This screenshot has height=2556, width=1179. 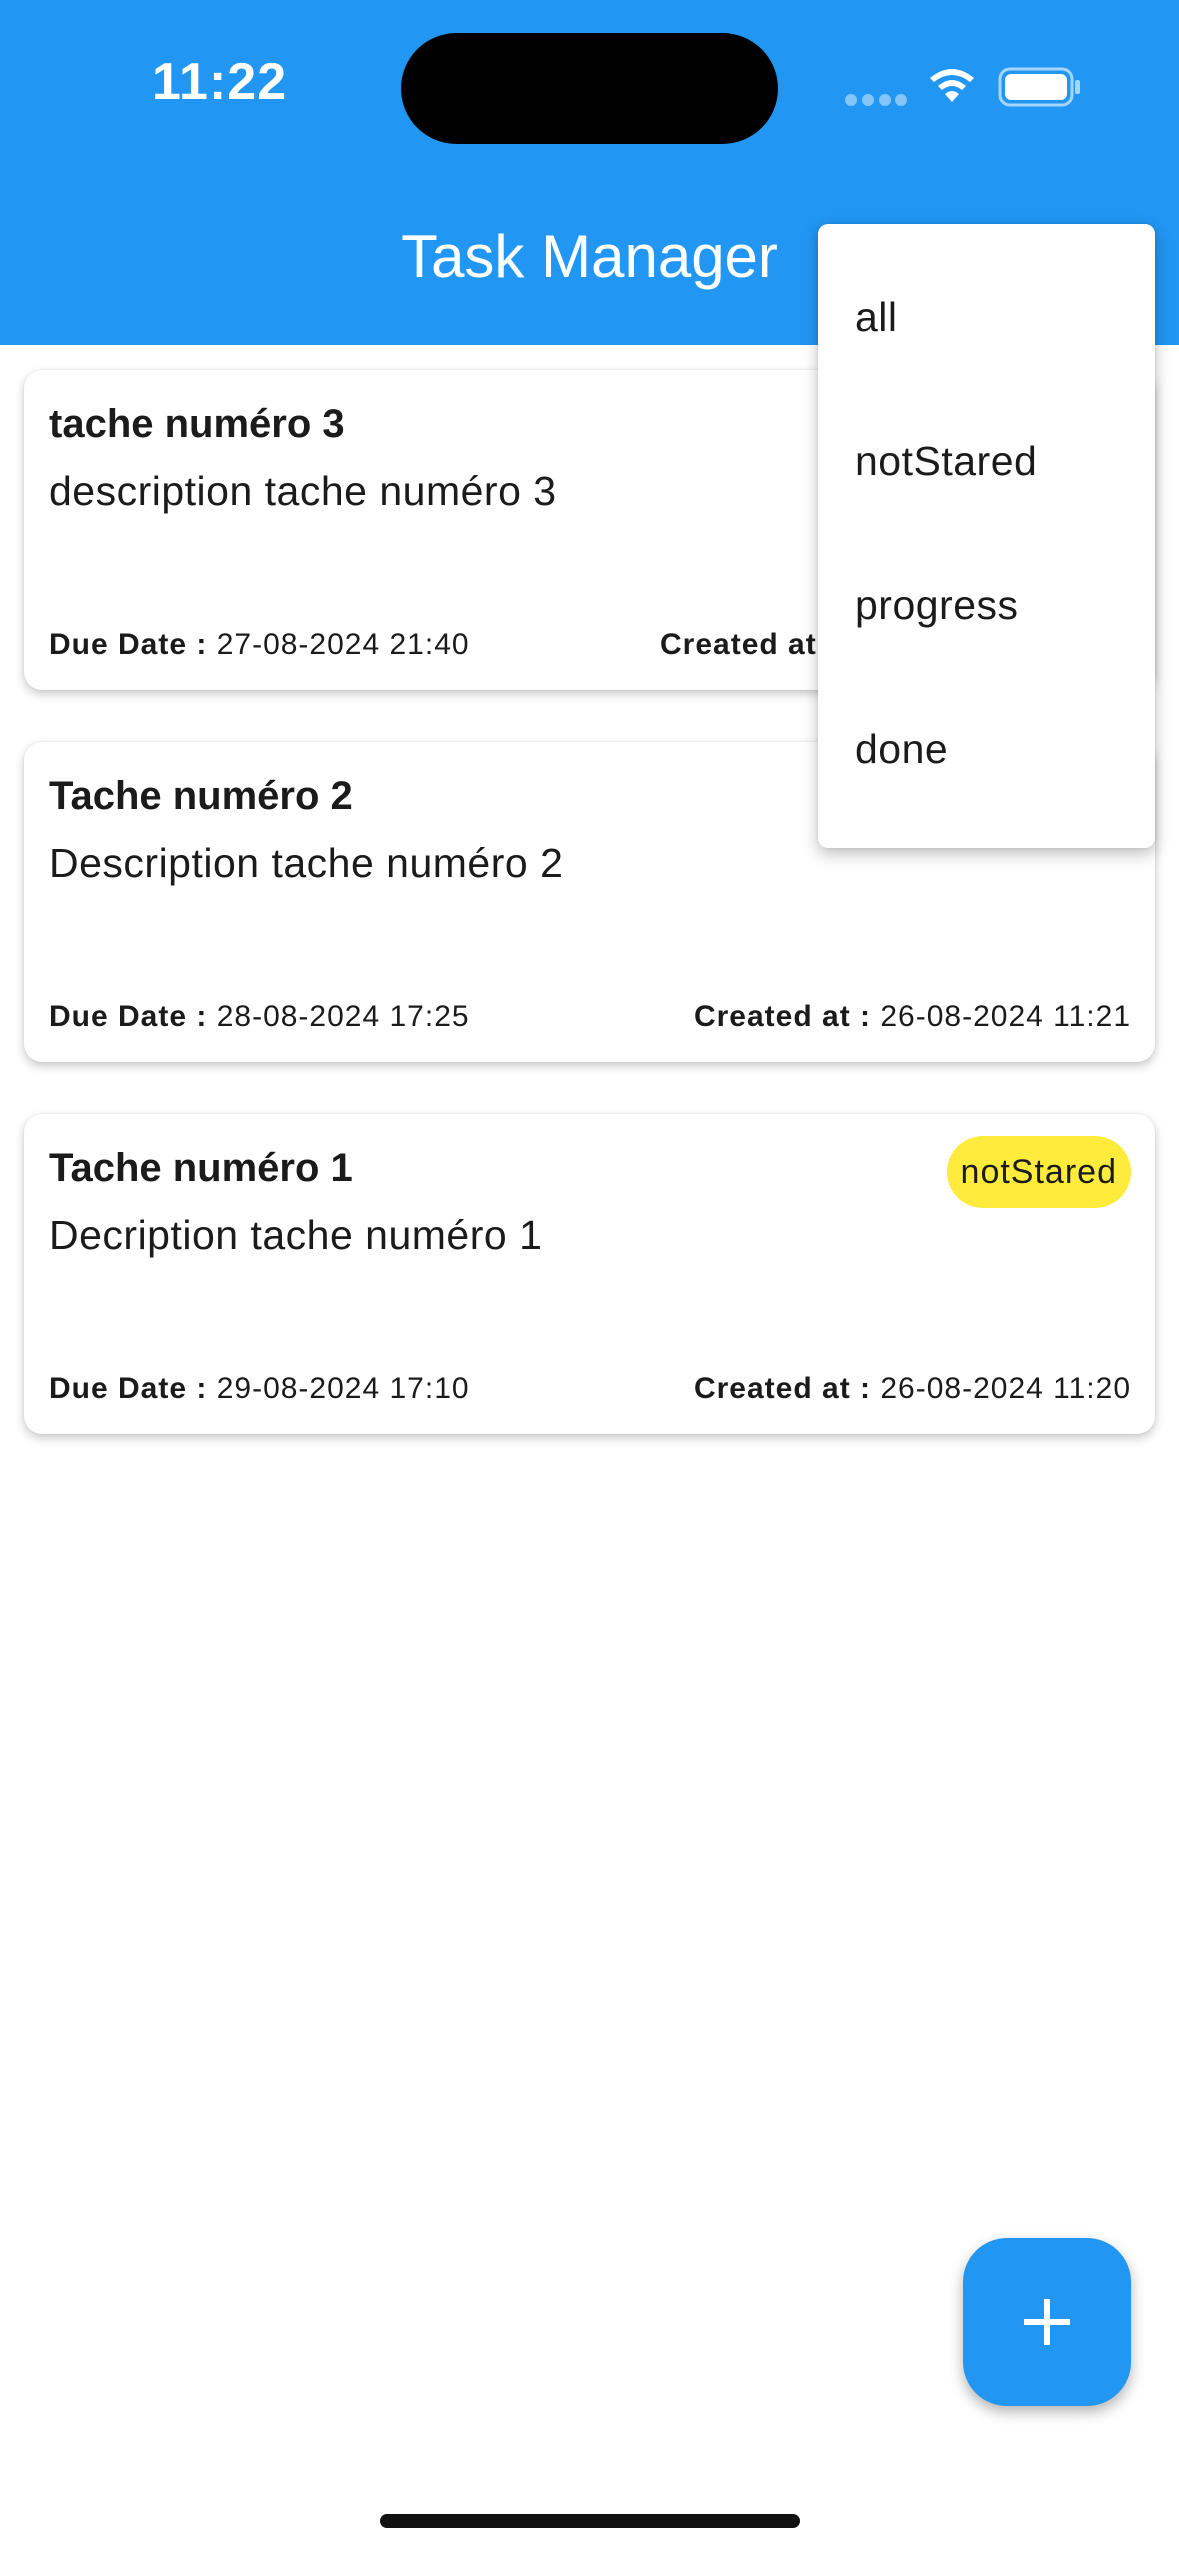 What do you see at coordinates (1005, 1016) in the screenshot?
I see `created-value: 26-08-2024 11:21` at bounding box center [1005, 1016].